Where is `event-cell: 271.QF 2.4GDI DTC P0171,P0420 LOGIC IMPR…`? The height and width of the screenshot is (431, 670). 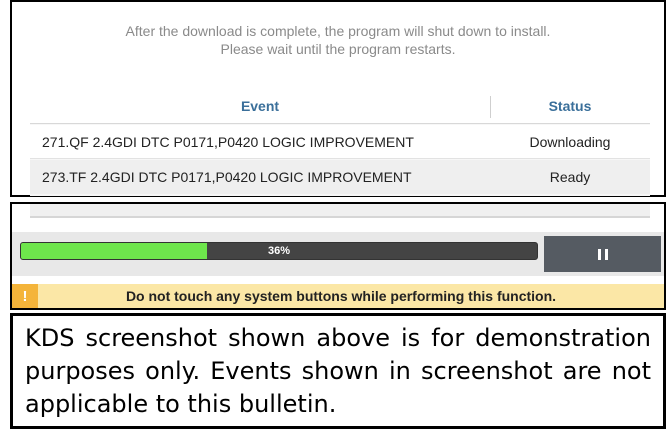
event-cell: 271.QF 2.4GDI DTC P0171,P0420 LOGIC IMPR… is located at coordinates (228, 141).